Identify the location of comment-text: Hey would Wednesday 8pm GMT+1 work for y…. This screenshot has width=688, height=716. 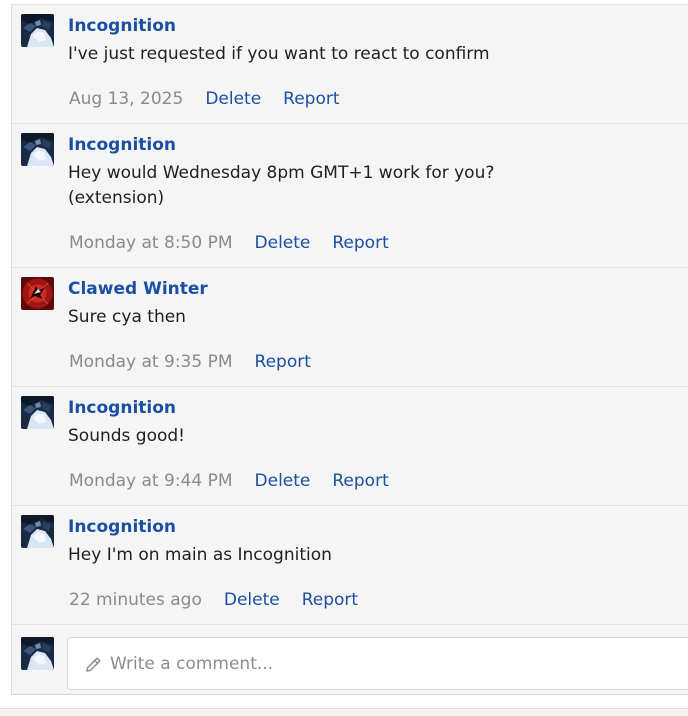
(281, 185).